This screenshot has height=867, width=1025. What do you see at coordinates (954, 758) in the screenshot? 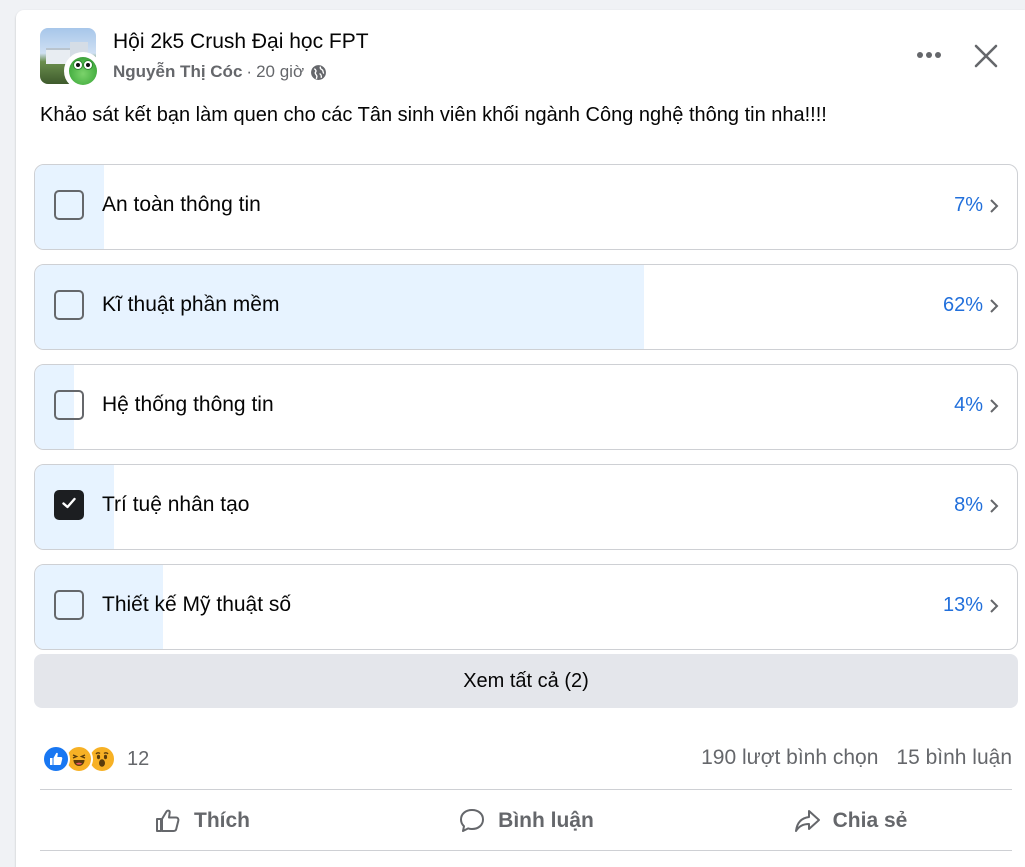
I see `comments-count-link: 15 bình luận` at bounding box center [954, 758].